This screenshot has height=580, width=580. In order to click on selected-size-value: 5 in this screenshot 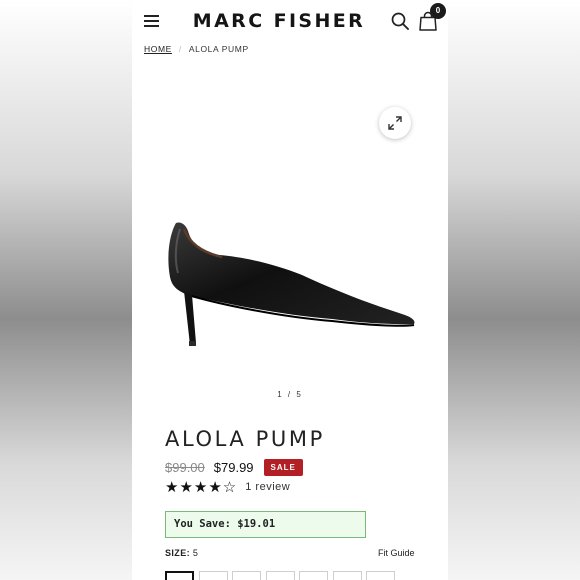, I will do `click(195, 553)`.